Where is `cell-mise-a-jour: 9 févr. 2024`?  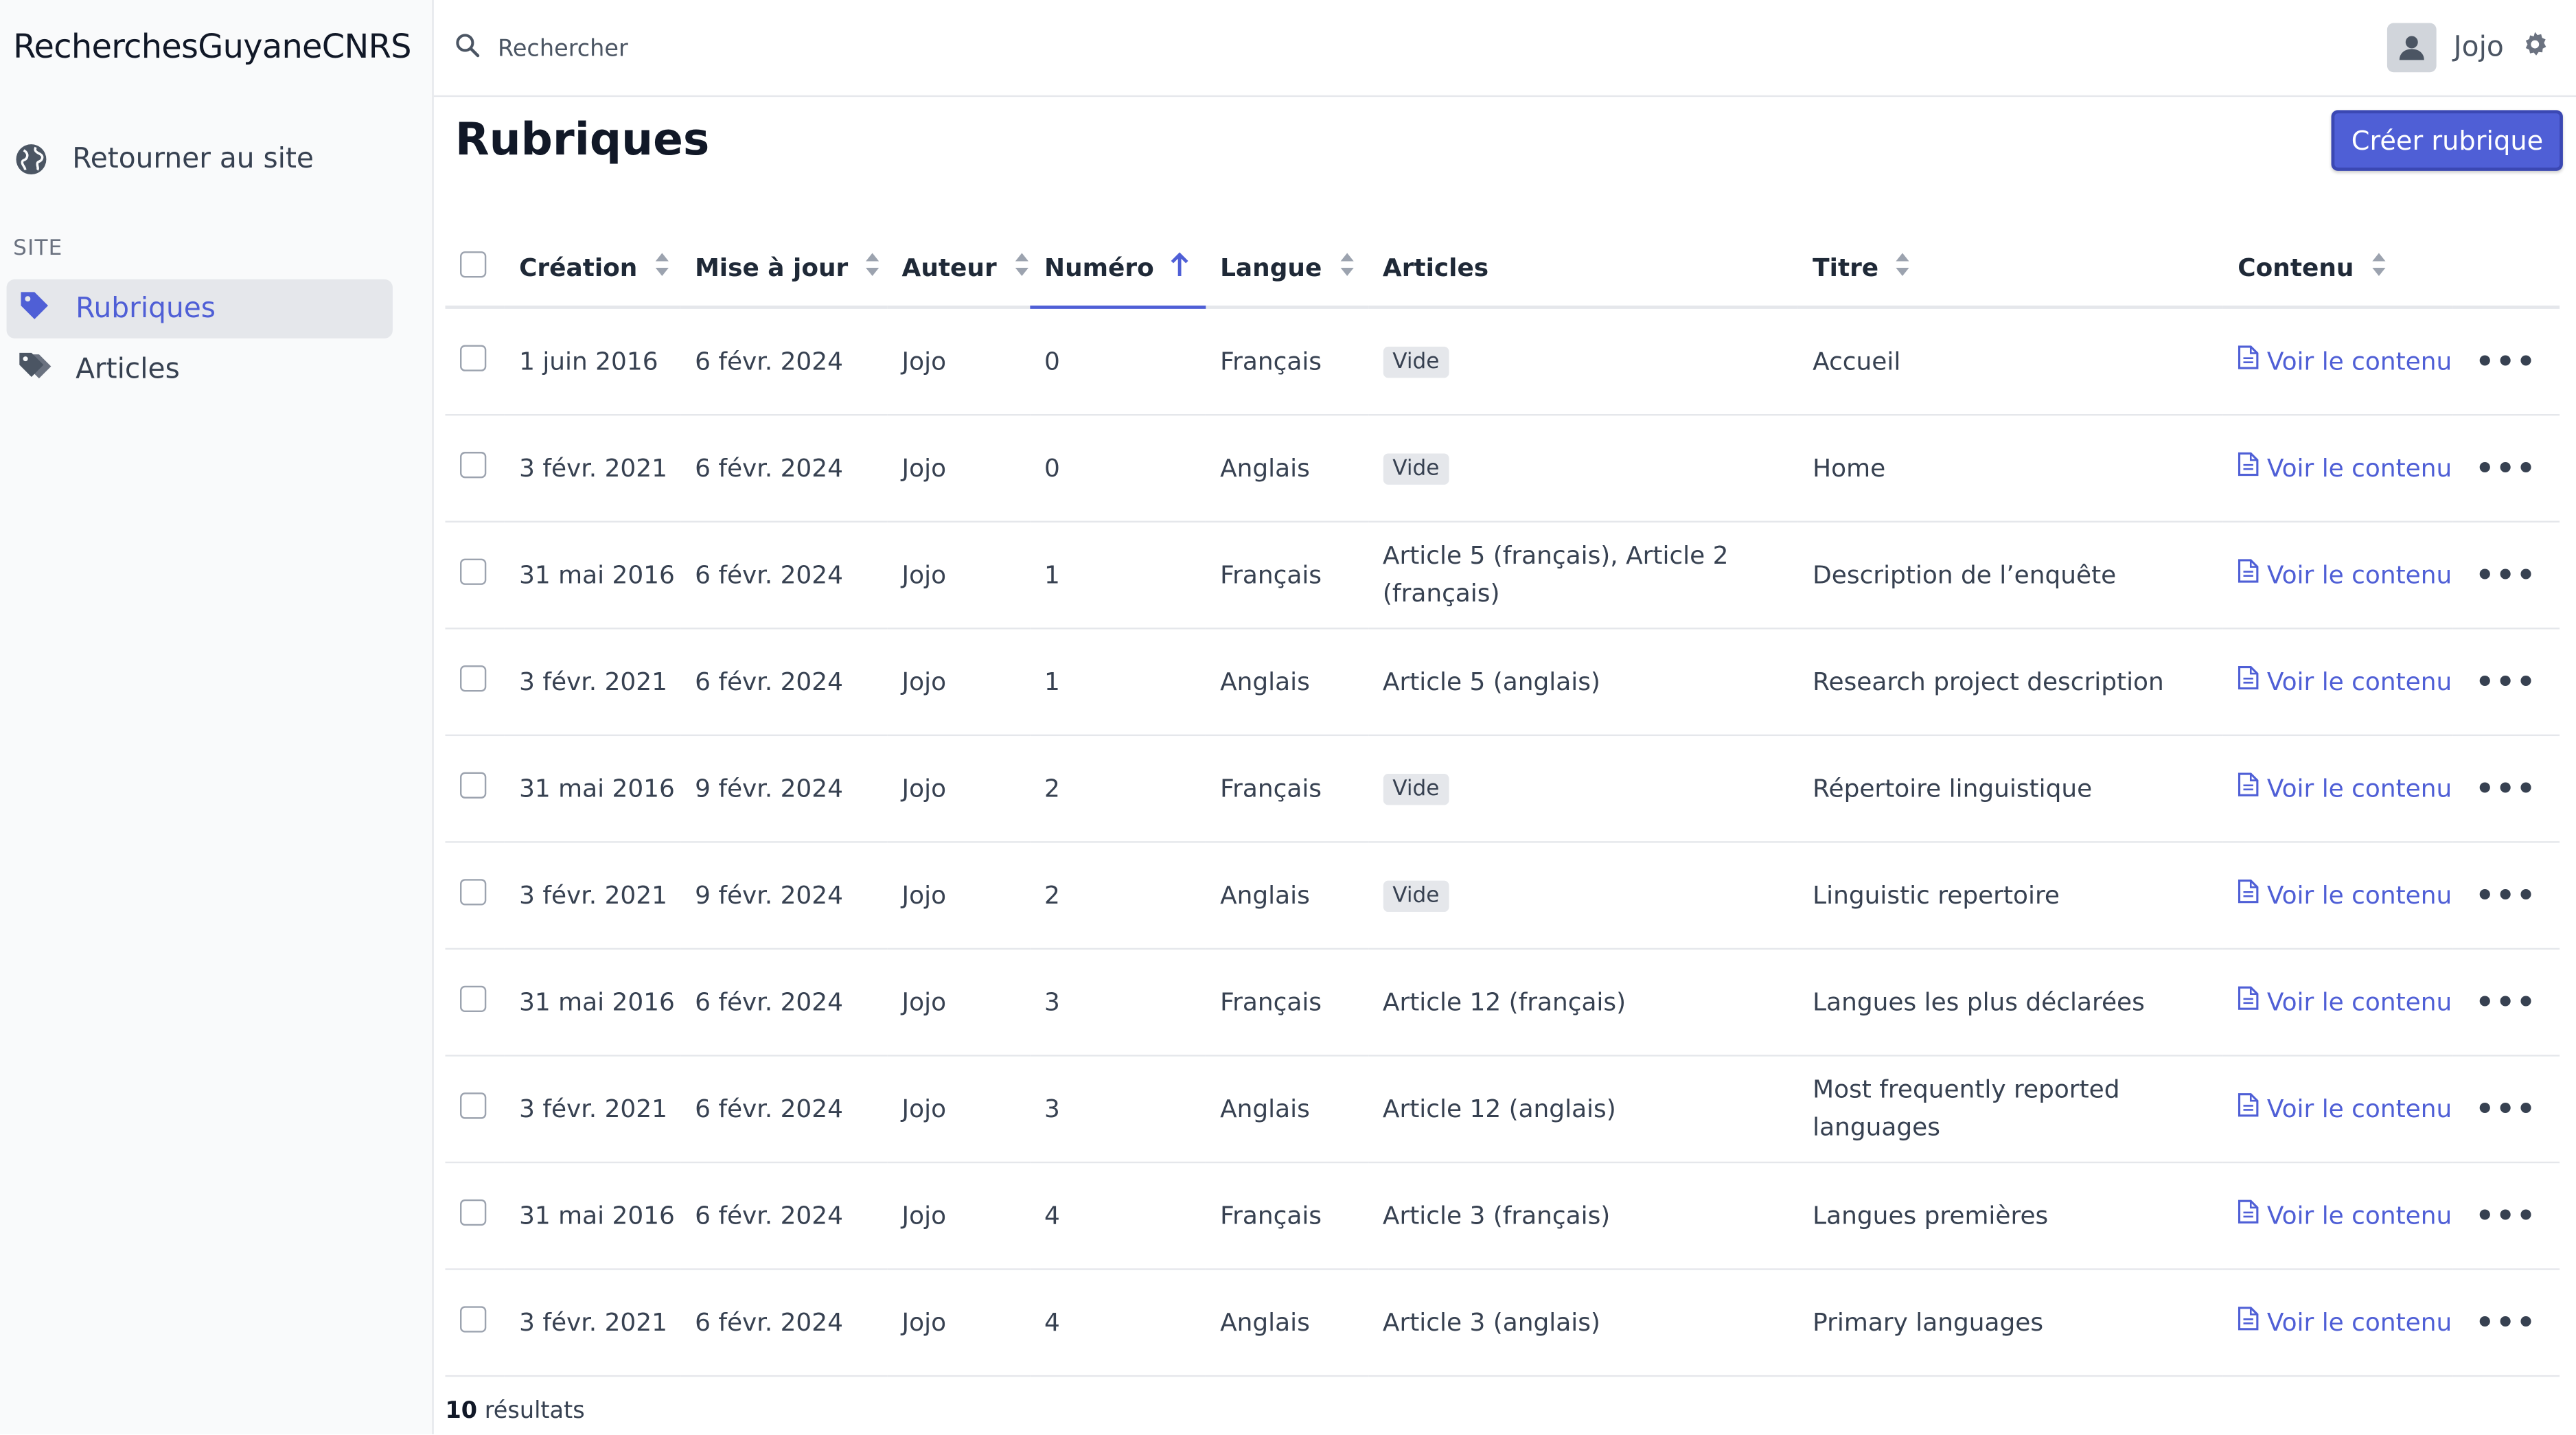 cell-mise-a-jour: 9 févr. 2024 is located at coordinates (769, 787).